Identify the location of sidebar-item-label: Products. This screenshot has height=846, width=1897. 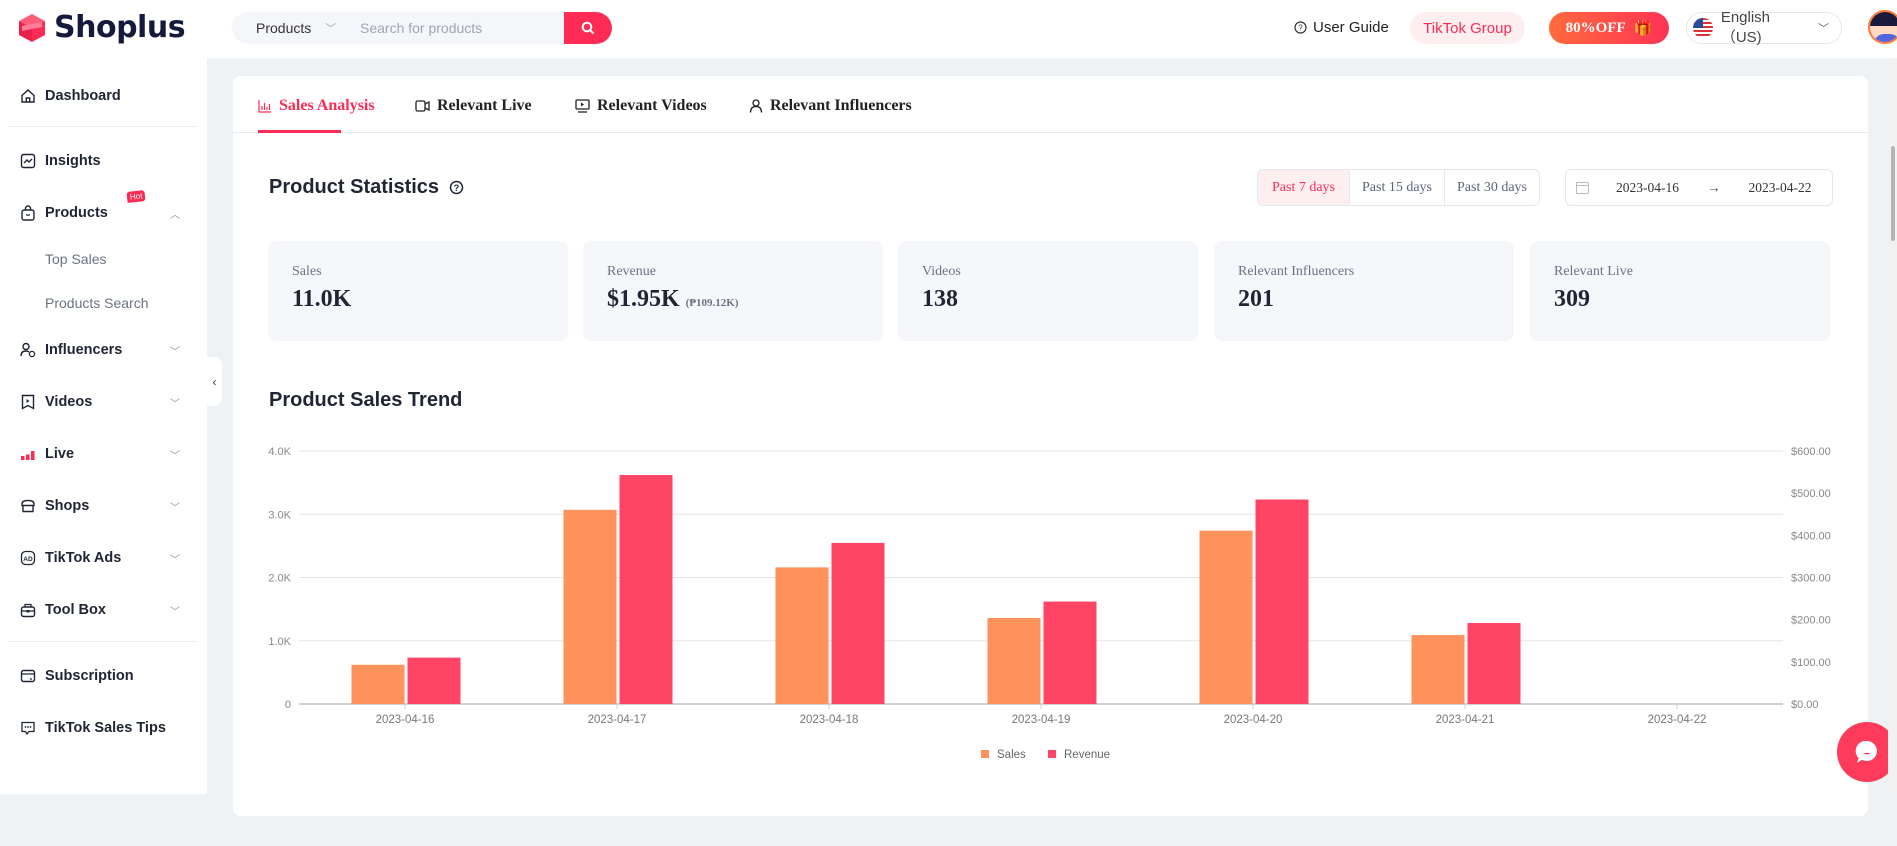
(76, 213).